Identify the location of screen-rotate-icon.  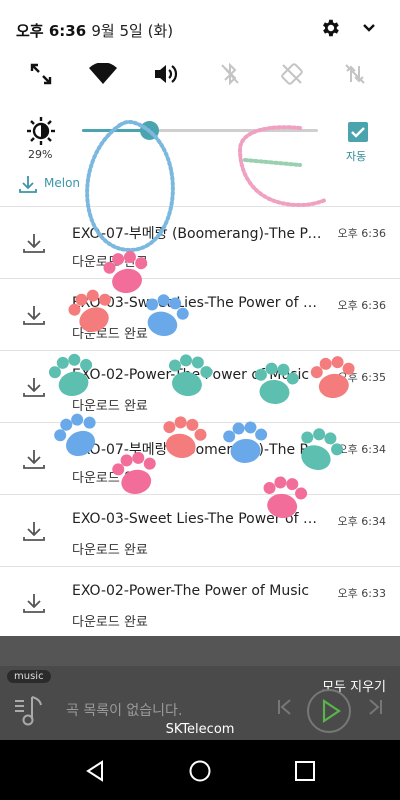
(41, 74).